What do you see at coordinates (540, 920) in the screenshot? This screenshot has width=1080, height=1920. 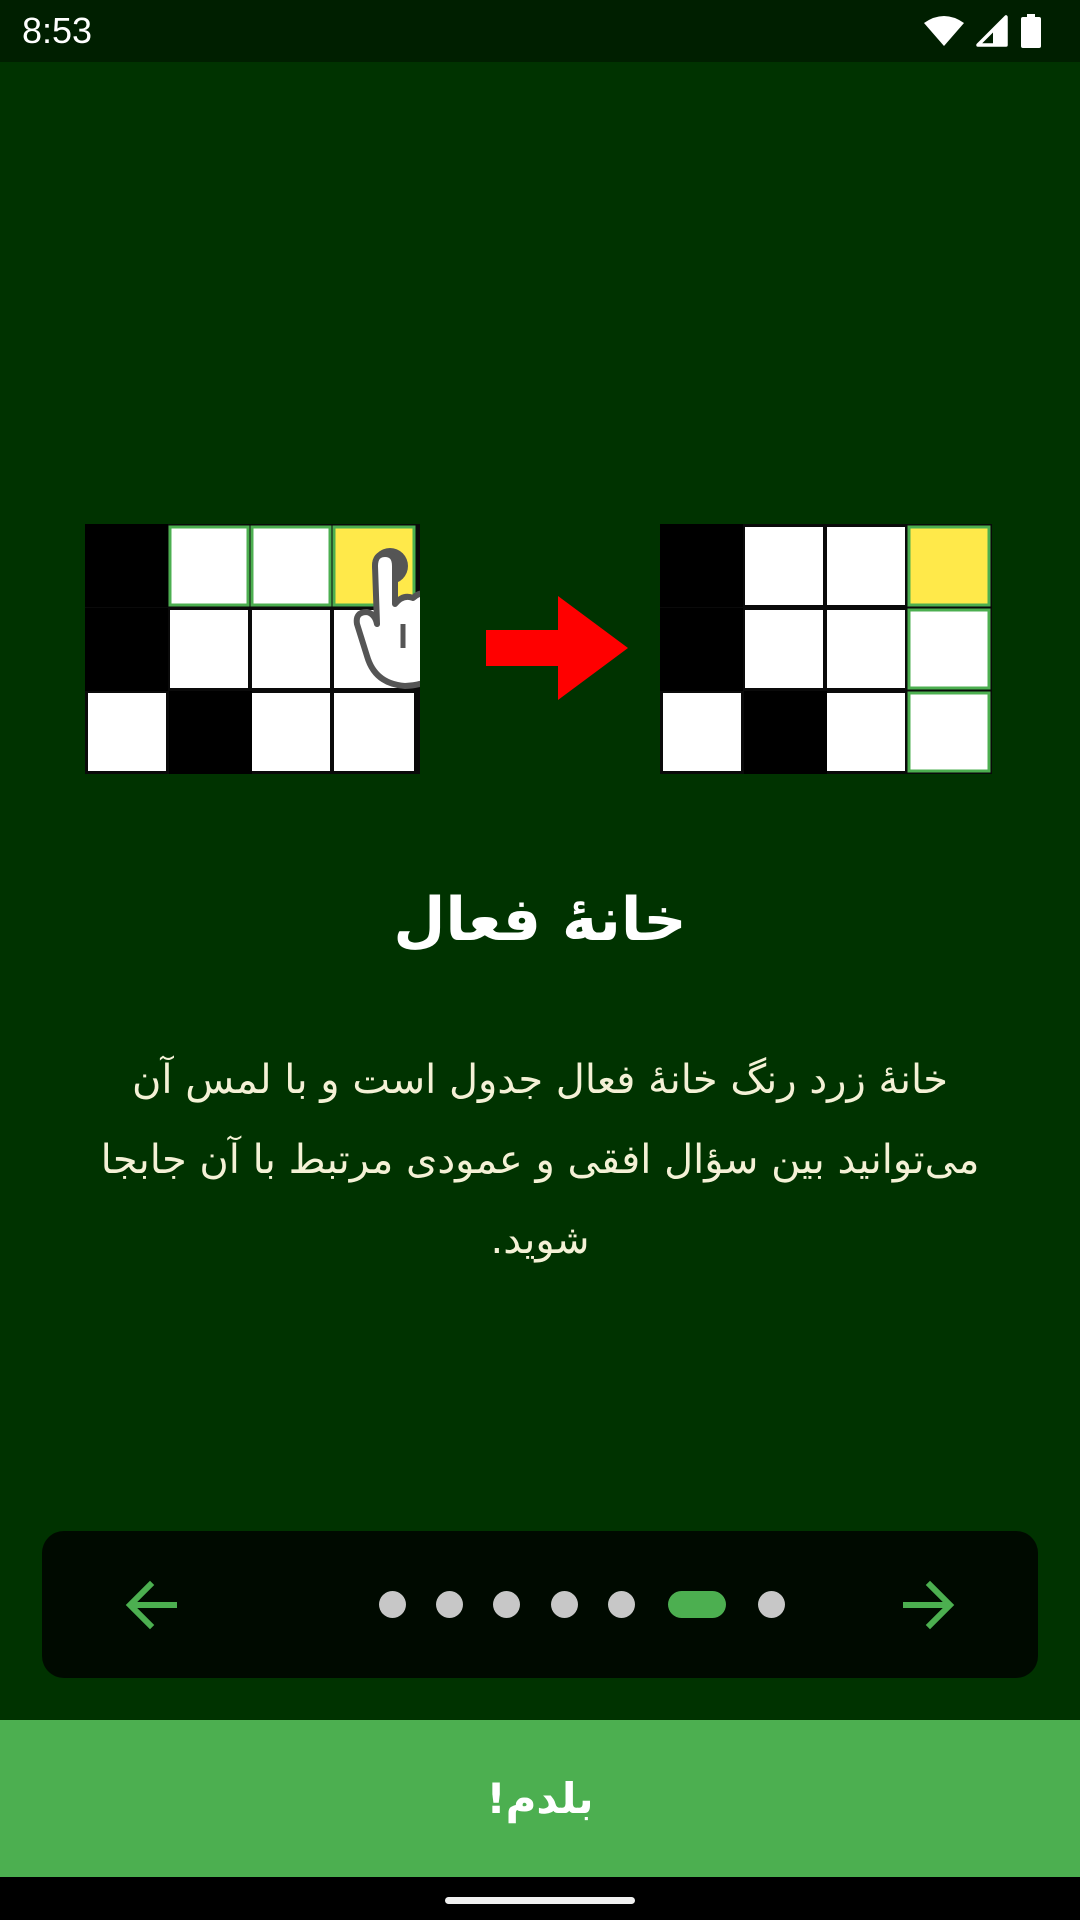 I see `page-title: خانهٔ فعال` at bounding box center [540, 920].